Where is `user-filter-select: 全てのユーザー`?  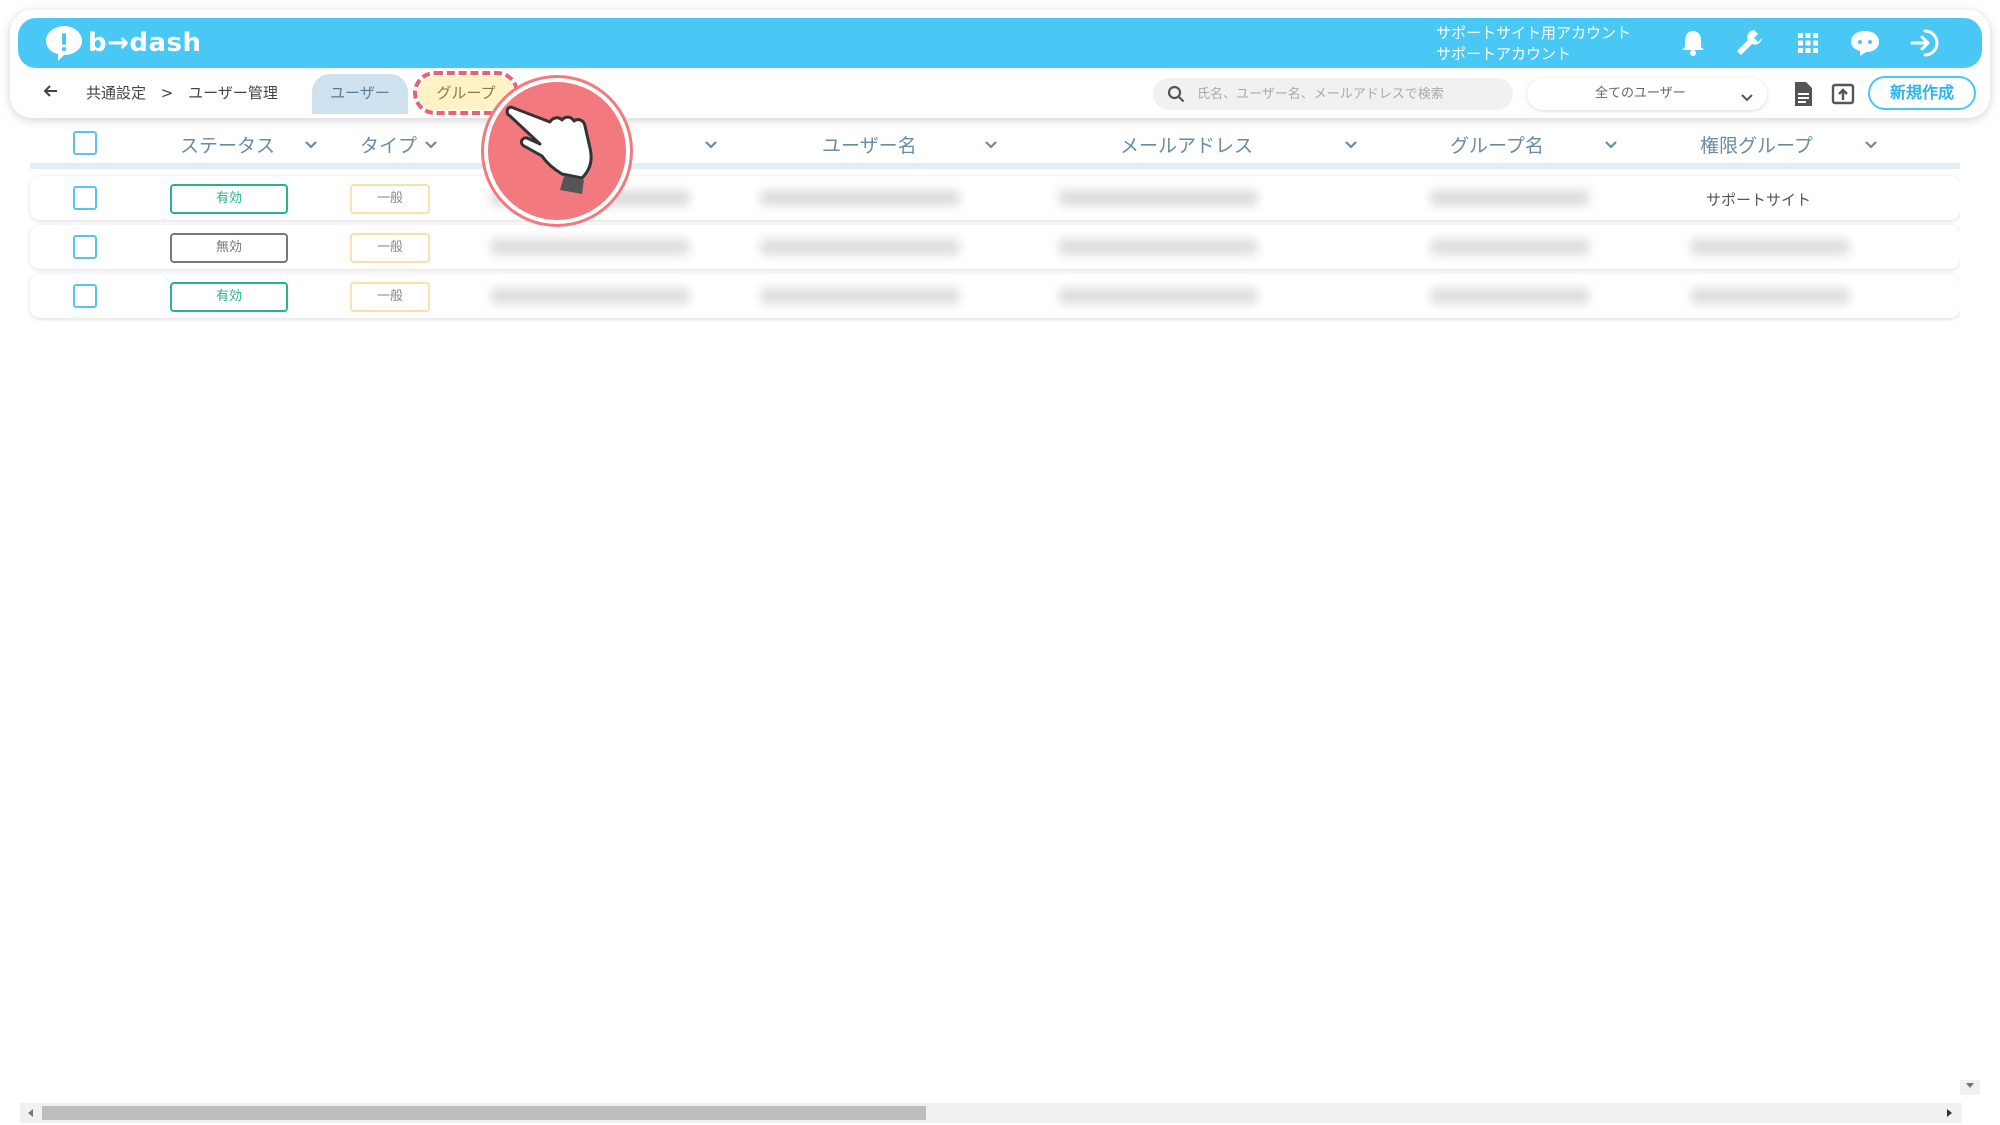 user-filter-select: 全てのユーザー is located at coordinates (1647, 94).